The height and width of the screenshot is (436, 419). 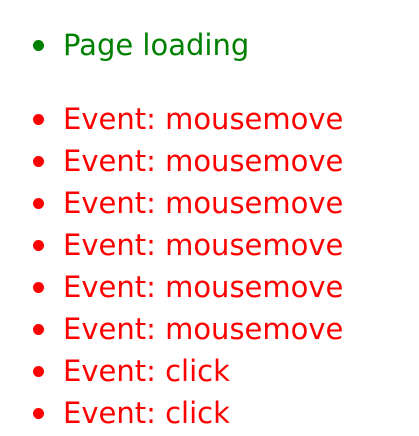 I want to click on status-item: Page loading, so click(x=209, y=45).